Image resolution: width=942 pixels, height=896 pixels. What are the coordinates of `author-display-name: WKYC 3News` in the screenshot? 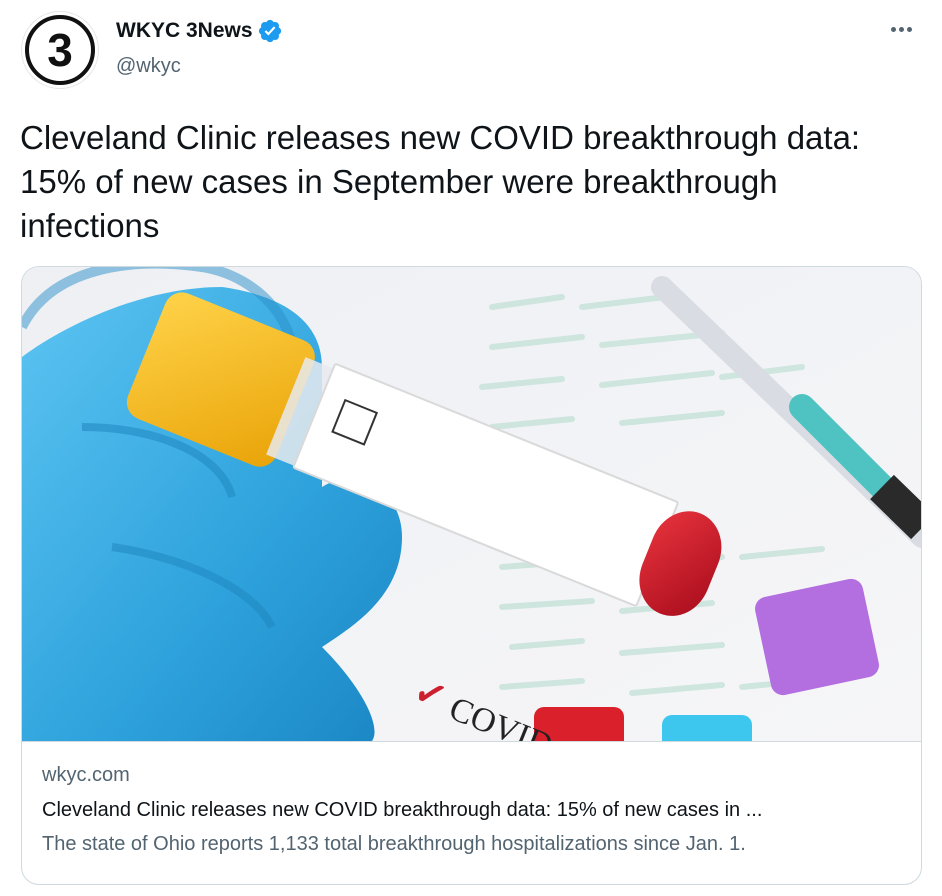 It's located at (184, 31).